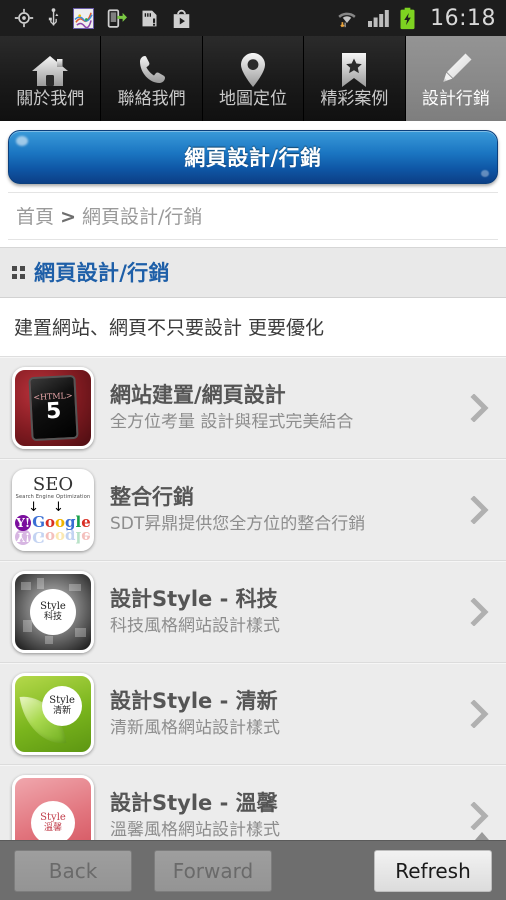 The image size is (506, 900). I want to click on pencil-icon, so click(456, 67).